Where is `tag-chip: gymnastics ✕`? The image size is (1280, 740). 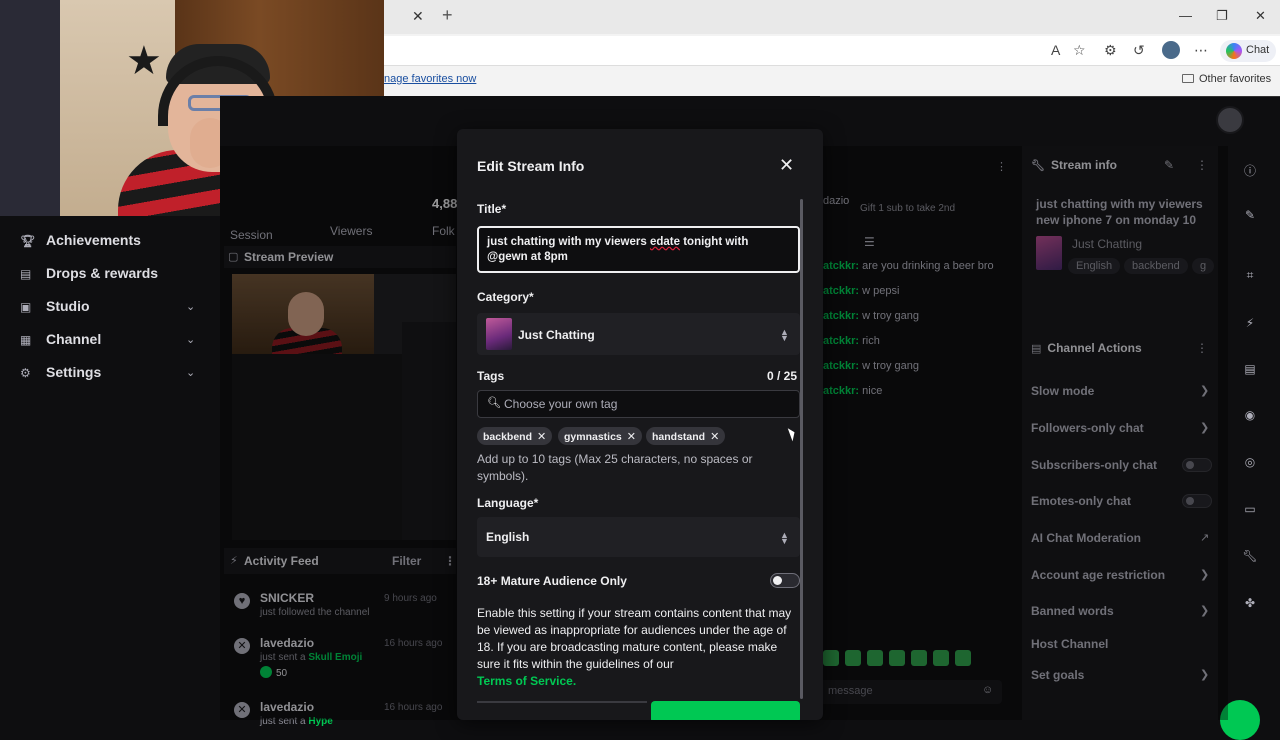
tag-chip: gymnastics ✕ is located at coordinates (600, 436).